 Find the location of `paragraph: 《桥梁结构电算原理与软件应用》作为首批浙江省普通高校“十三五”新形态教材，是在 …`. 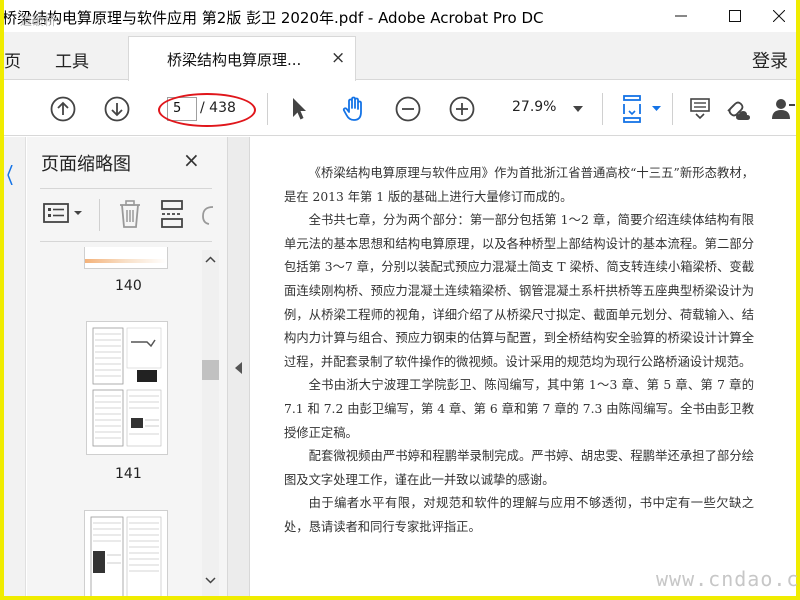

paragraph: 《桥梁结构电算原理与软件应用》作为首批浙江省普通高校“十三五”新形态教材，是在 … is located at coordinates (519, 185).